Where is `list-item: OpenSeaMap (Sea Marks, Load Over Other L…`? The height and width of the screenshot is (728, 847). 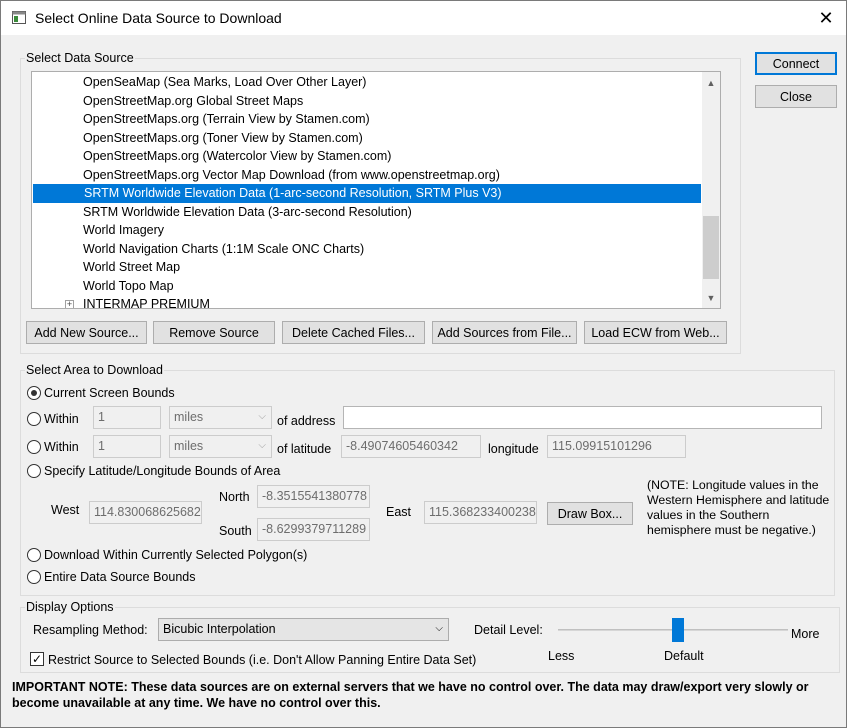 list-item: OpenSeaMap (Sea Marks, Load Over Other L… is located at coordinates (367, 82).